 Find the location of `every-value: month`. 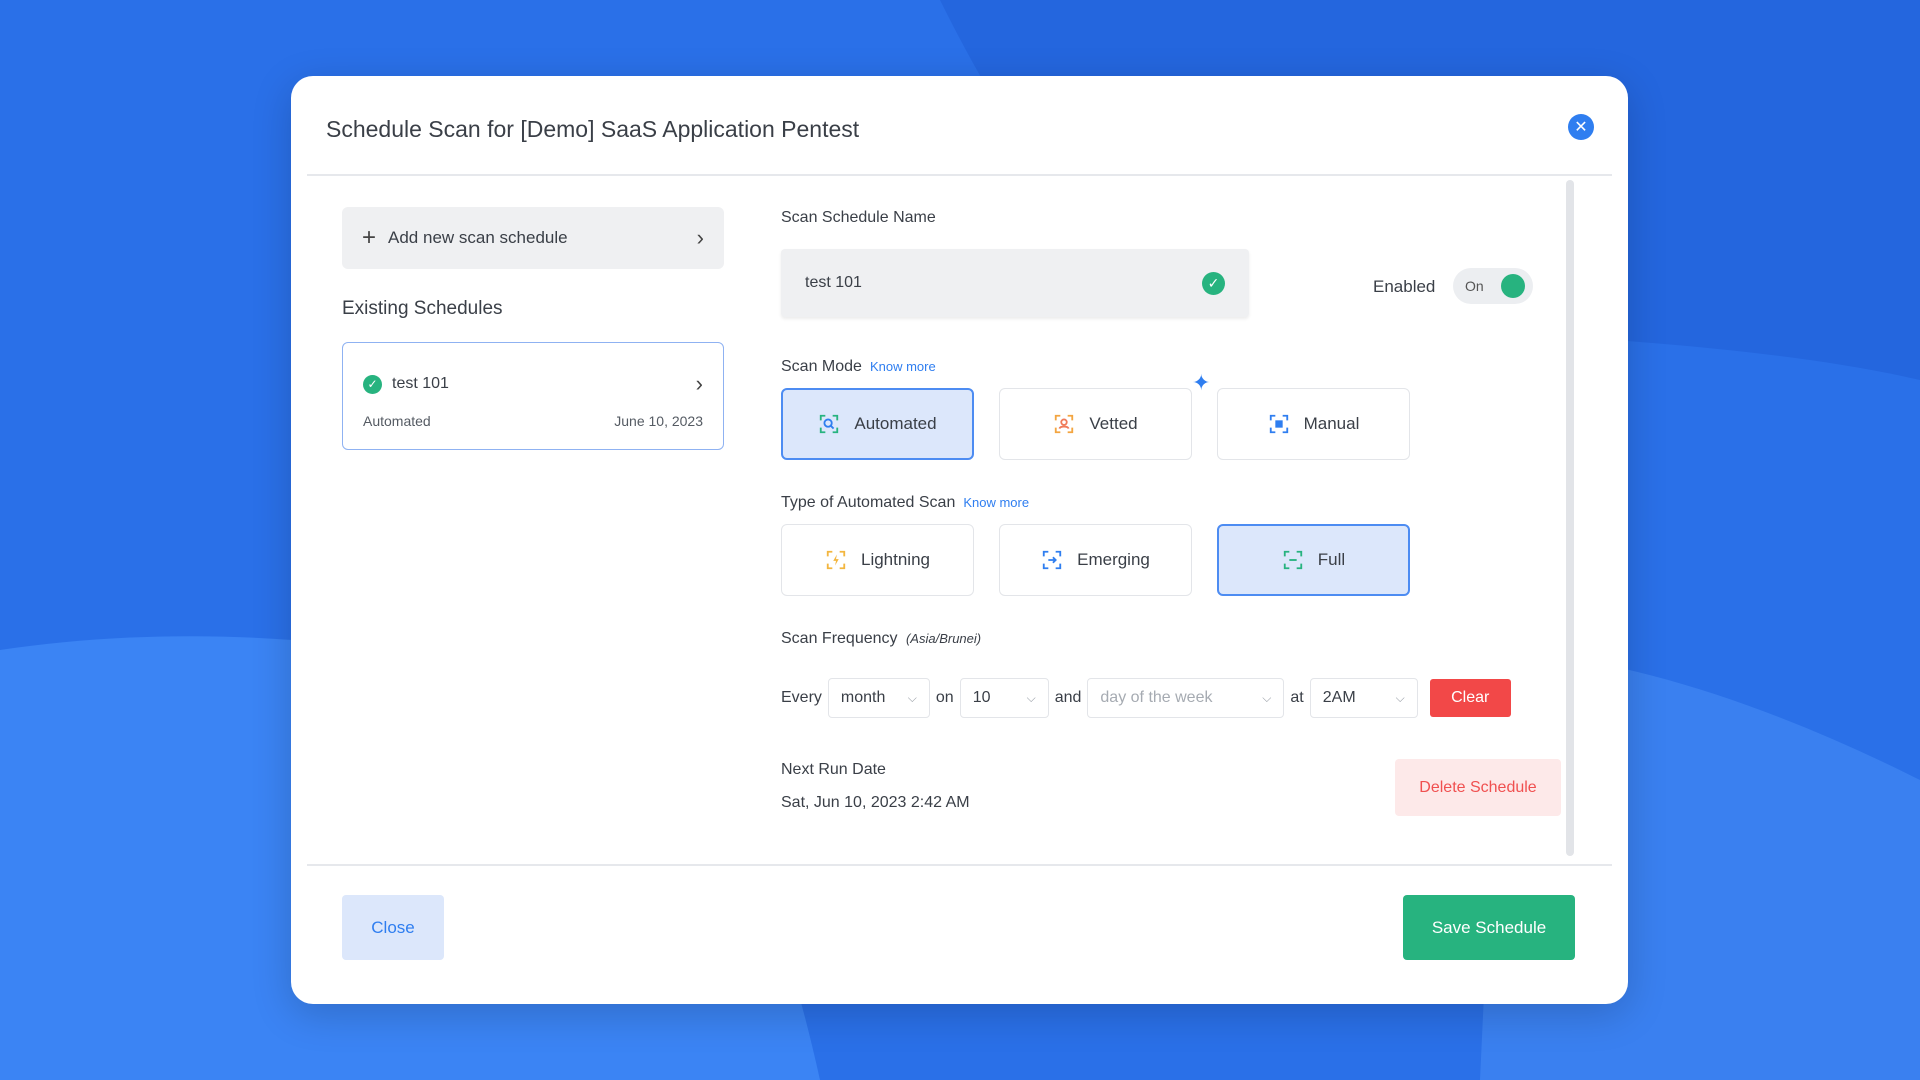

every-value: month is located at coordinates (863, 698).